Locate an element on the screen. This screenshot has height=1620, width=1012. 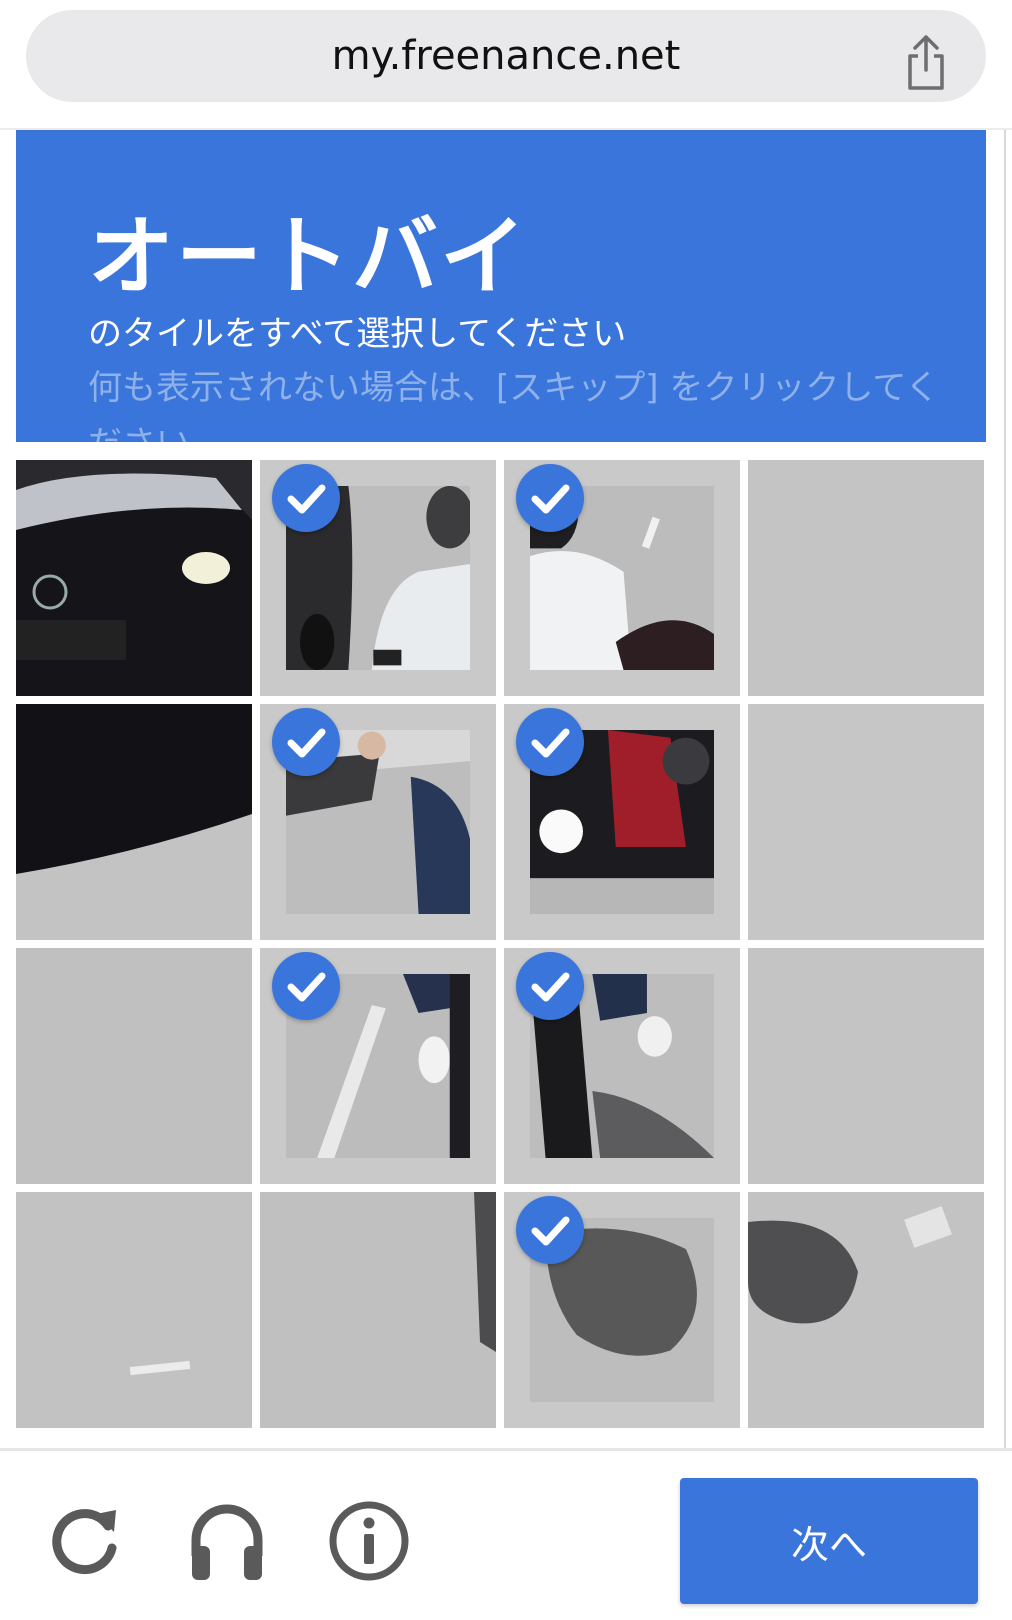
footer-divider is located at coordinates (506, 1449).